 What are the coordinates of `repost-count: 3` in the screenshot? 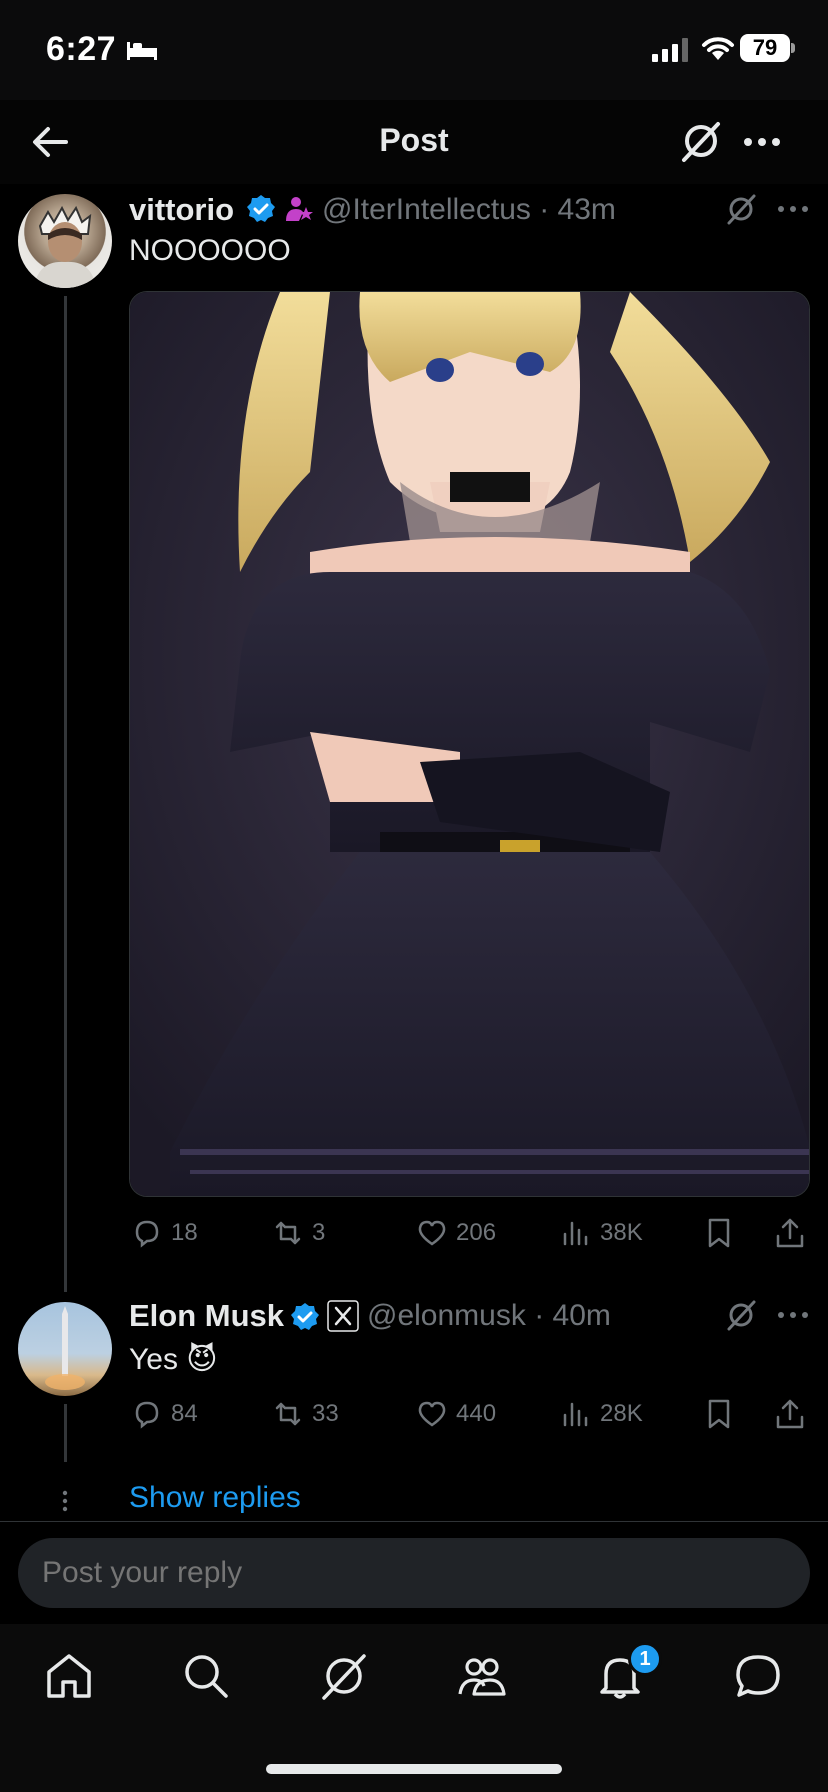 It's located at (319, 1232).